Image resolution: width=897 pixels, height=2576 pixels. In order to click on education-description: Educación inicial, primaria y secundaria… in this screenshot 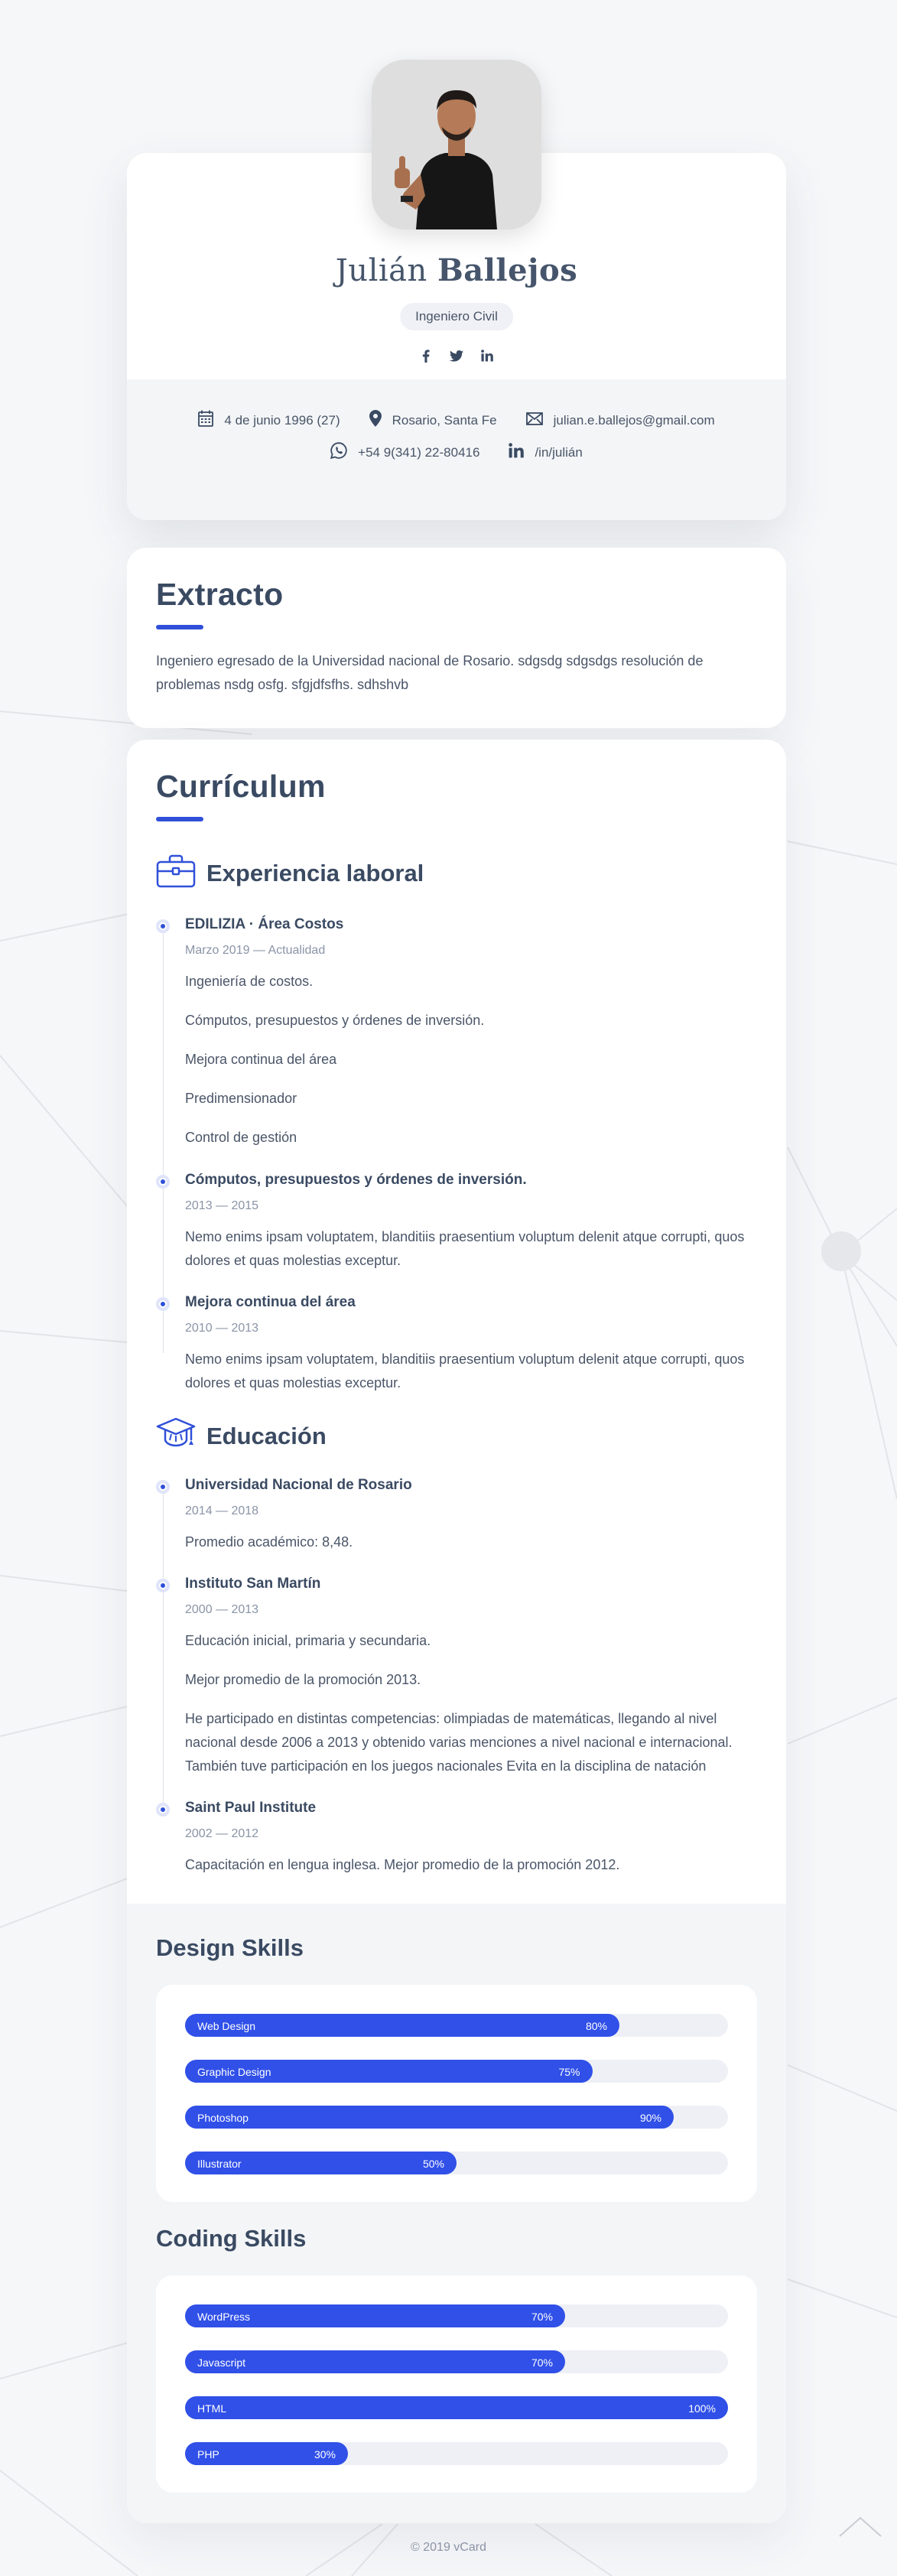, I will do `click(471, 1703)`.